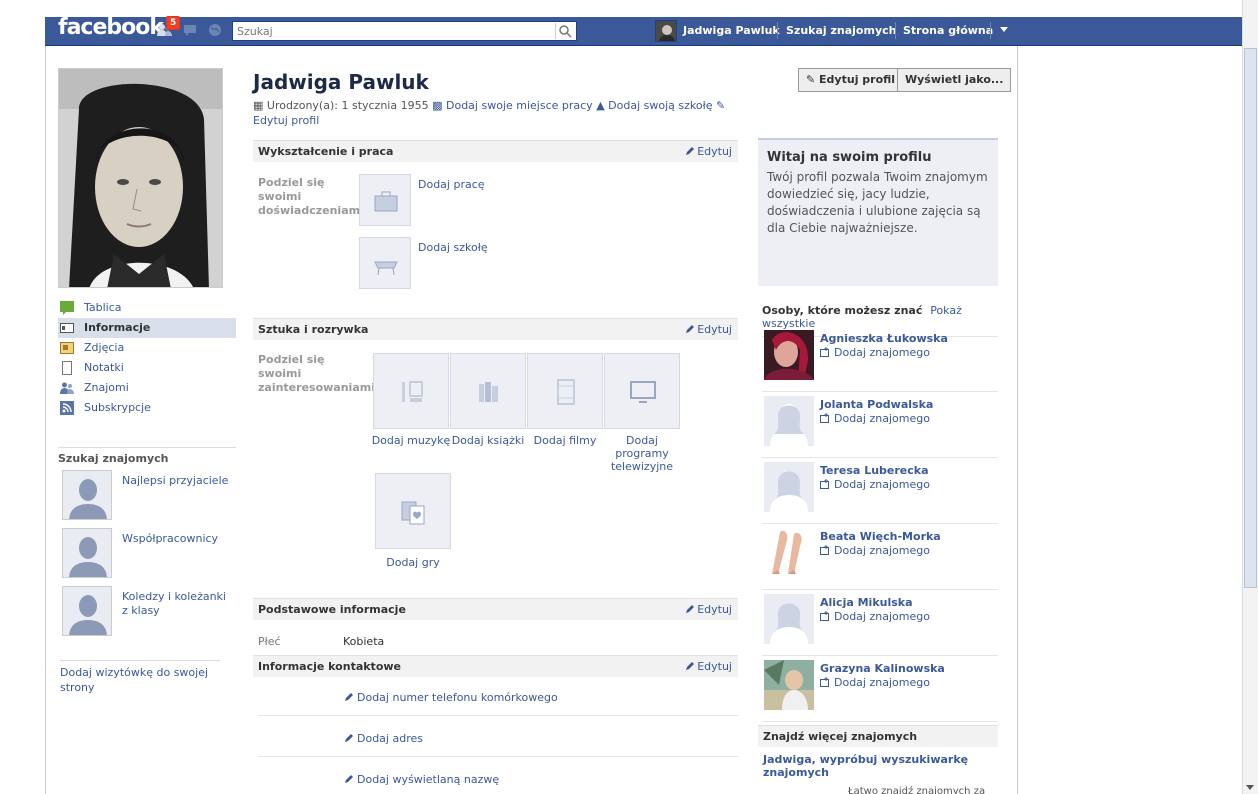 This screenshot has height=794, width=1258. Describe the element at coordinates (488, 391) in the screenshot. I see `add-books-tile` at that location.